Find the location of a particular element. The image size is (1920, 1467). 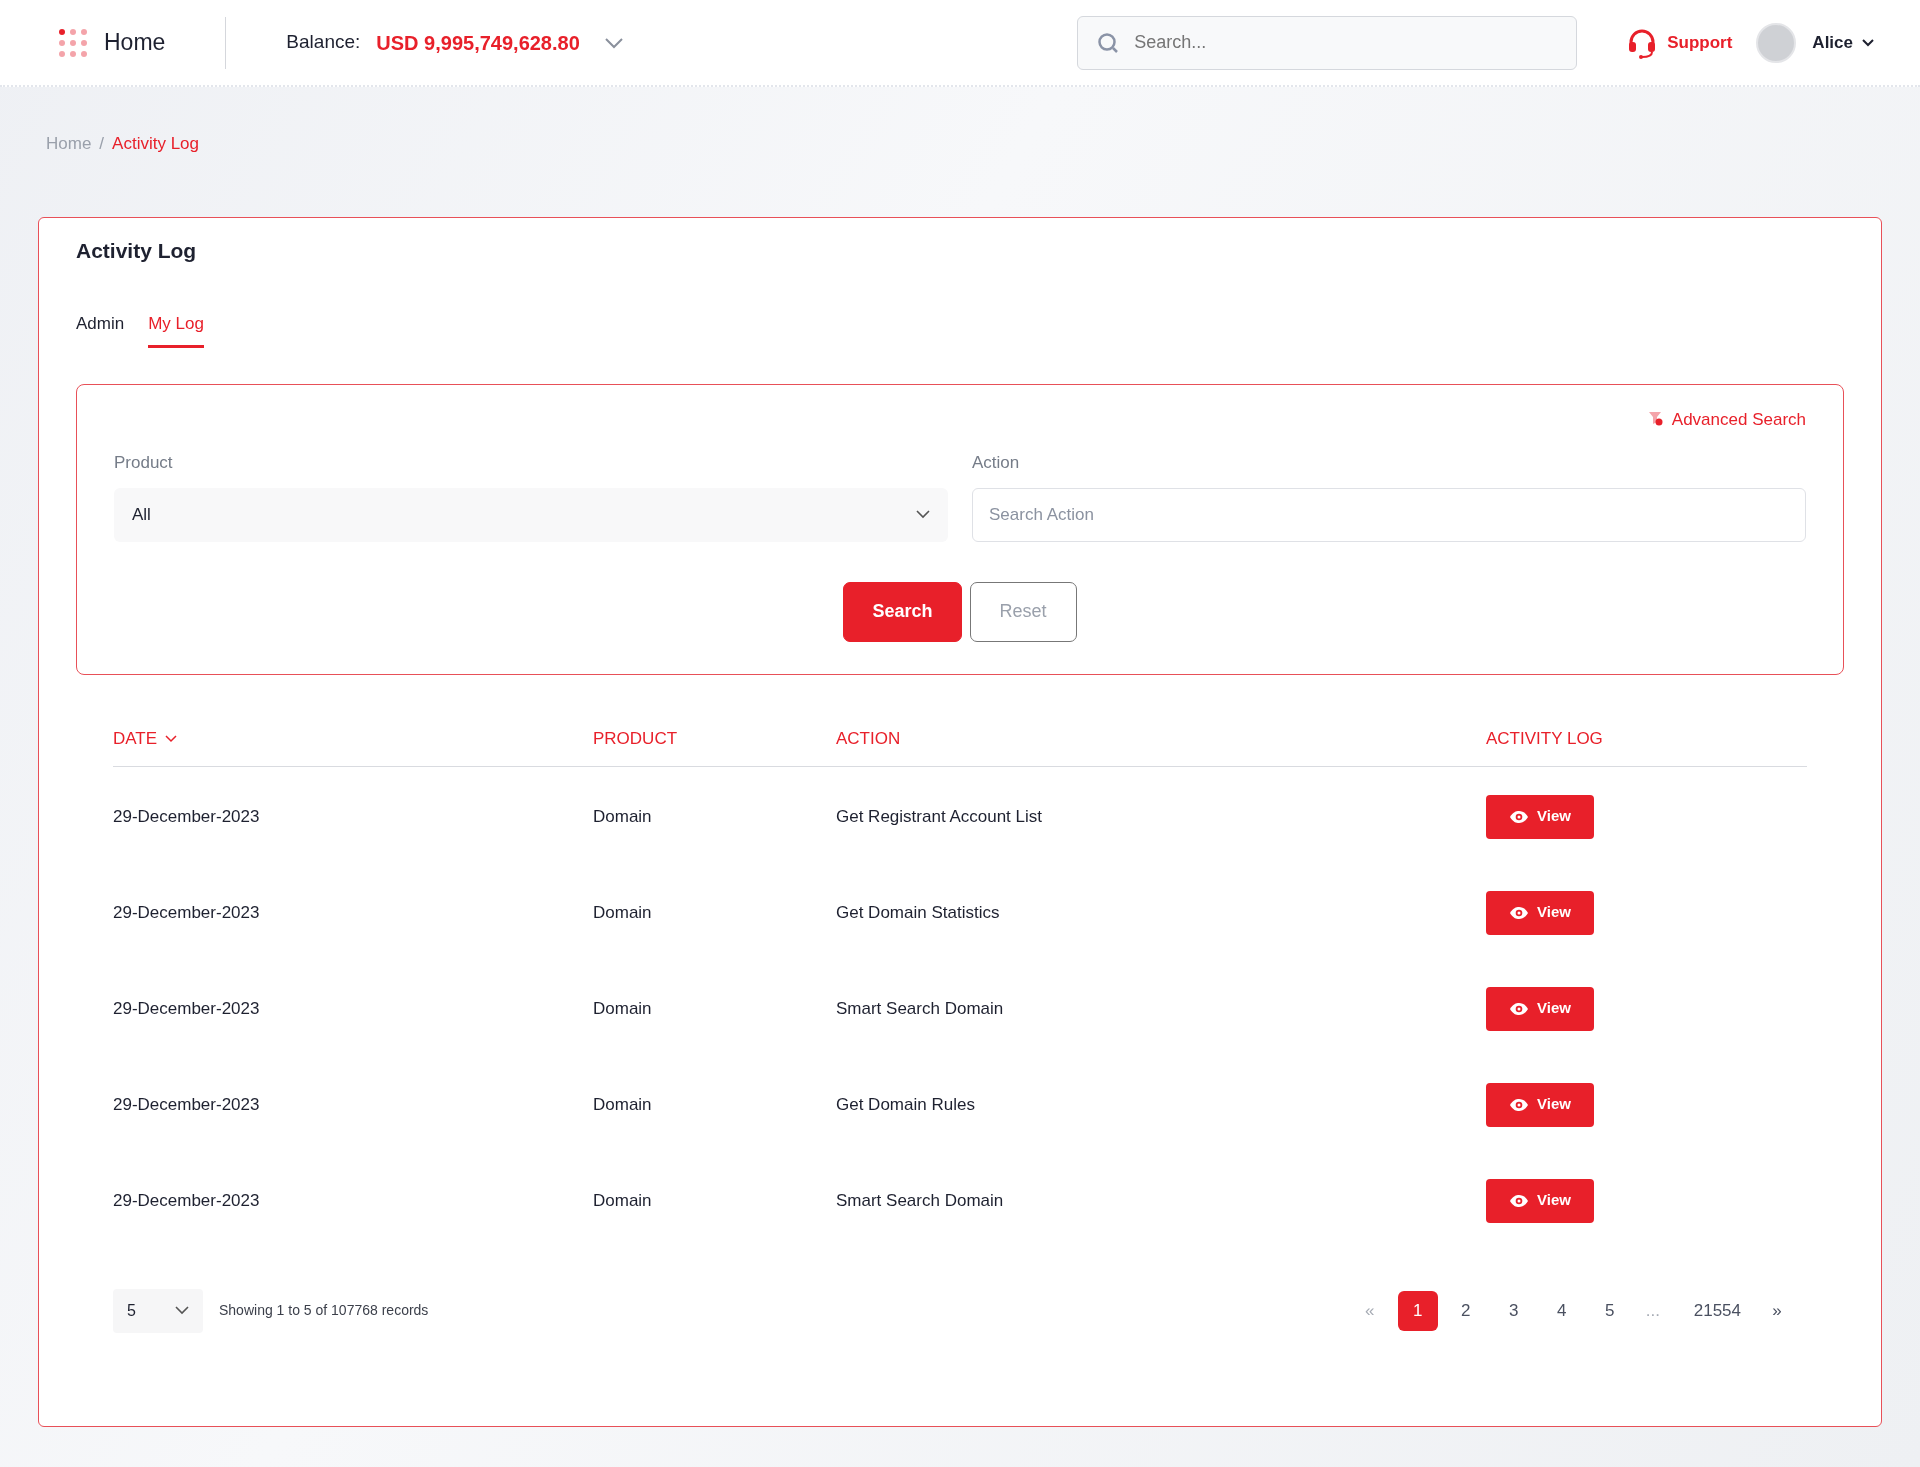

support-link: Support is located at coordinates (1679, 42).